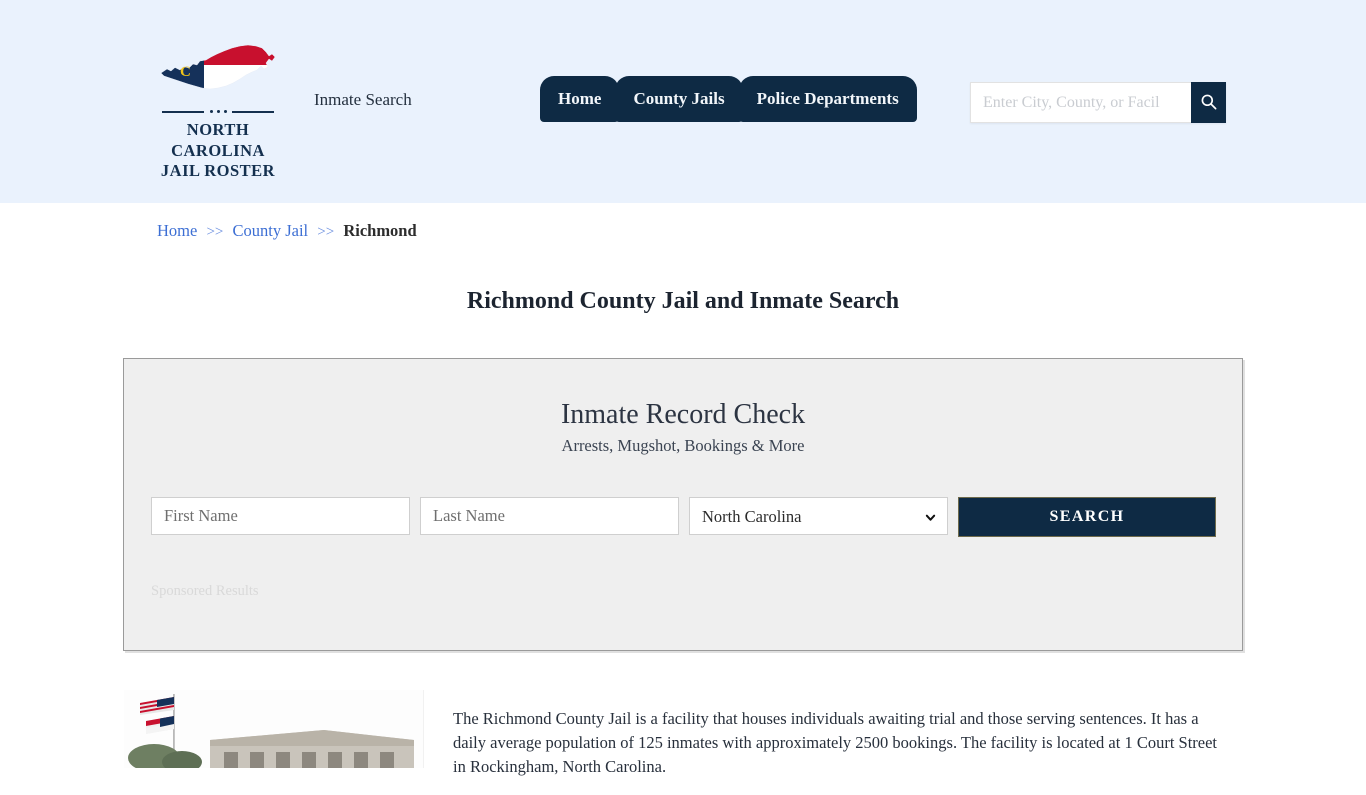  I want to click on nav-item-home: Home, so click(580, 99).